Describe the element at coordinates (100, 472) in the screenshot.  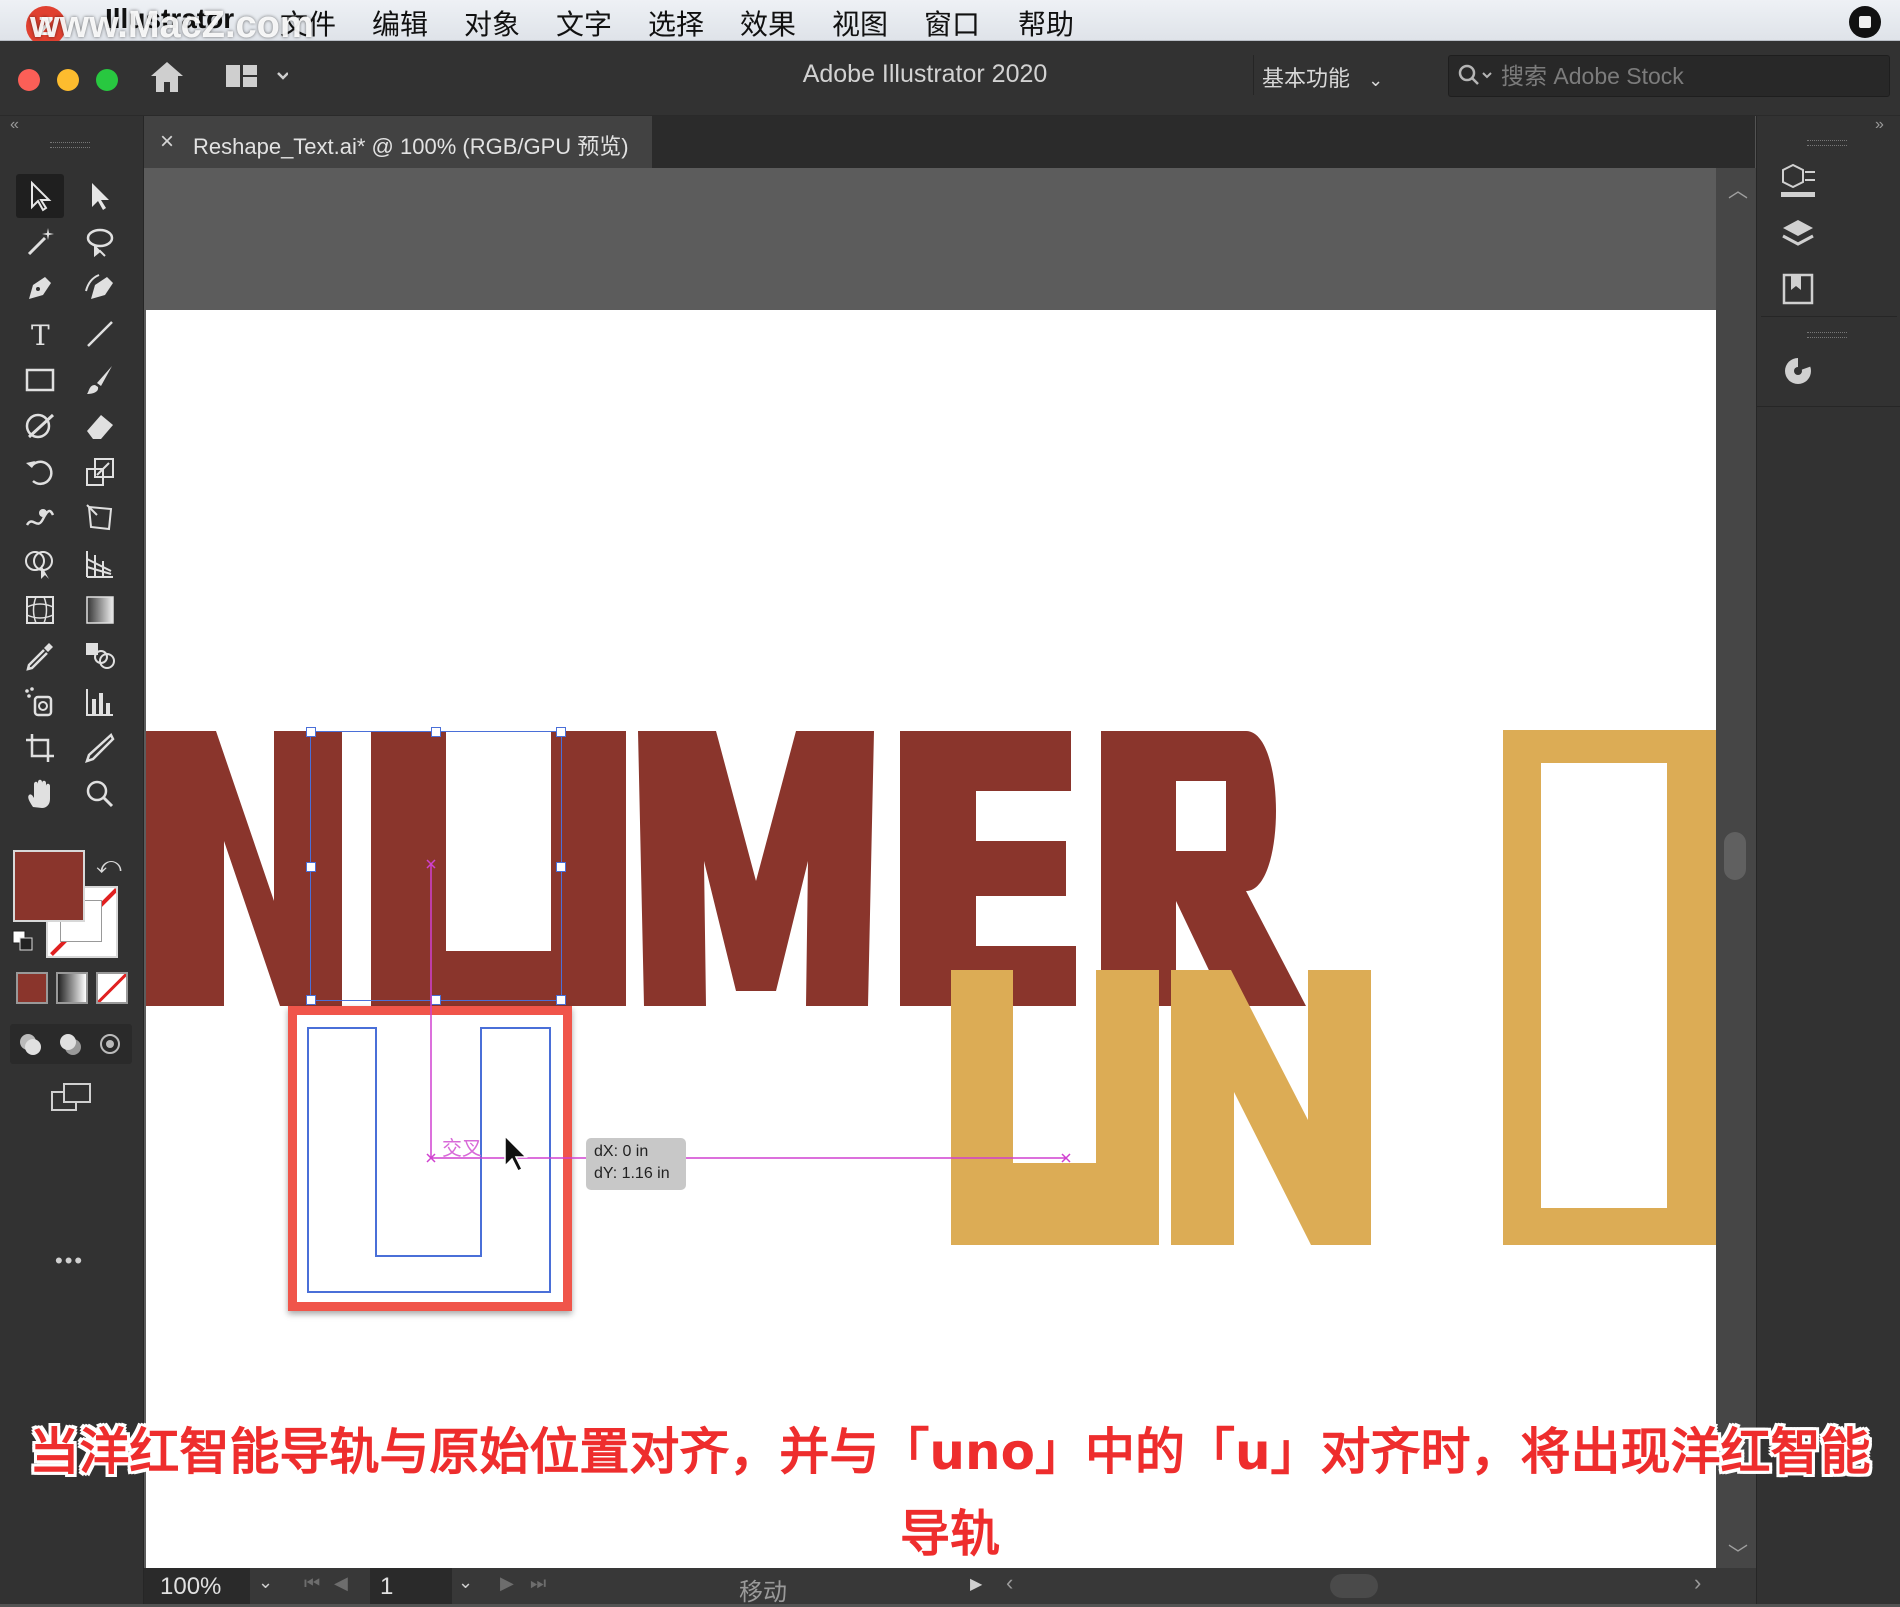
I see `scale-tool` at that location.